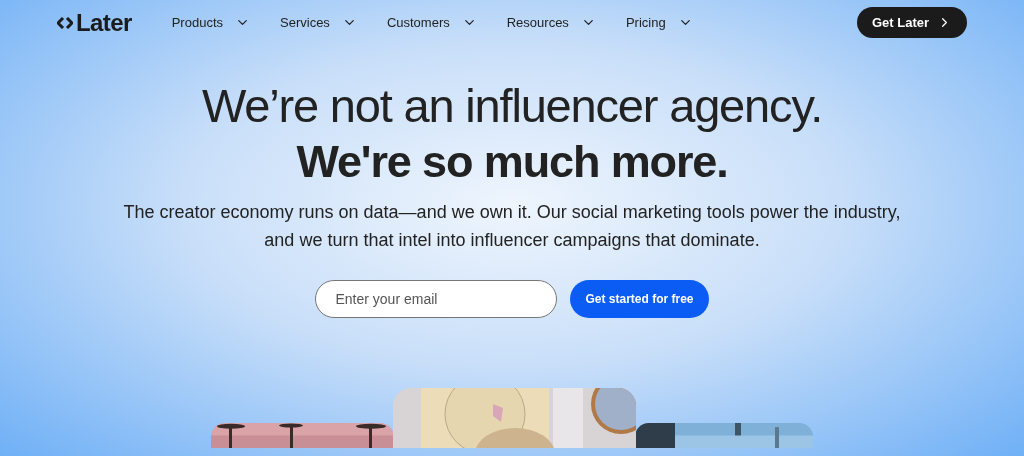  What do you see at coordinates (911, 22) in the screenshot?
I see `get-later-button: Get Later` at bounding box center [911, 22].